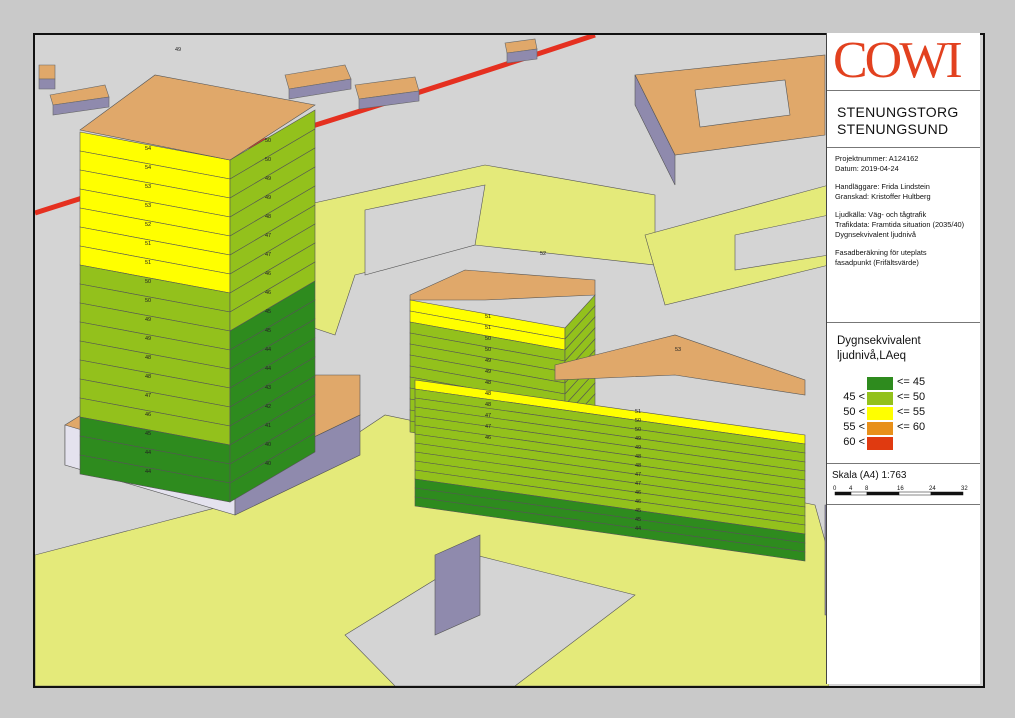 The image size is (1015, 718). I want to click on scale-label: Skala (A4) 1:763, so click(869, 475).